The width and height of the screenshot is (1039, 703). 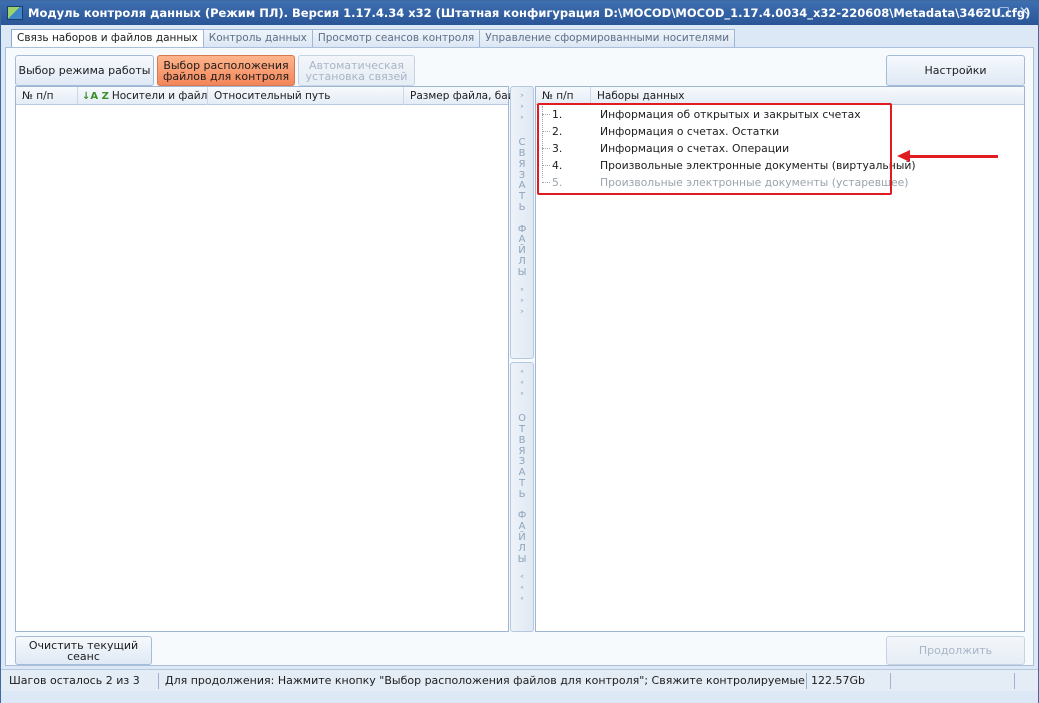 I want to click on tab-media: Управление сформированными носителями, so click(x=607, y=38).